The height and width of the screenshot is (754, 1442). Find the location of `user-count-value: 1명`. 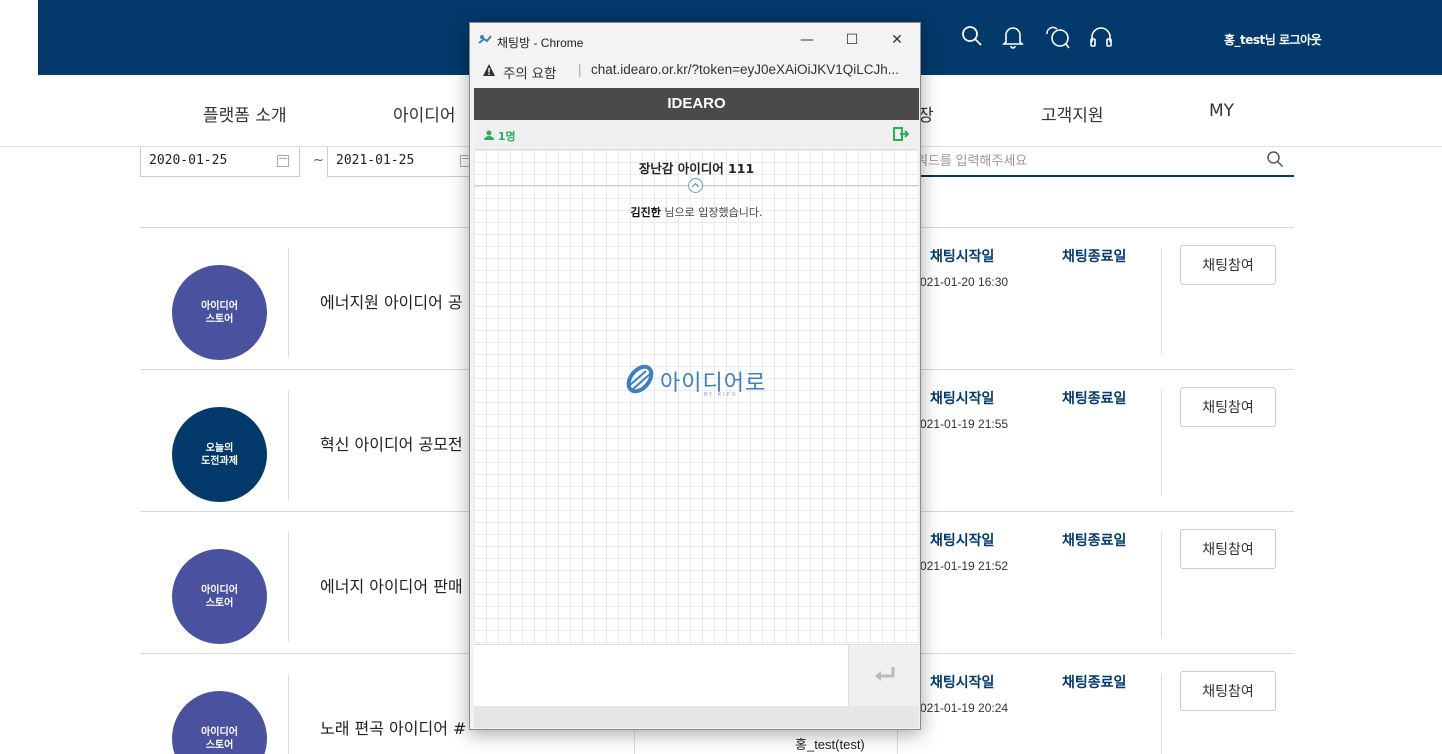

user-count-value: 1명 is located at coordinates (506, 136).